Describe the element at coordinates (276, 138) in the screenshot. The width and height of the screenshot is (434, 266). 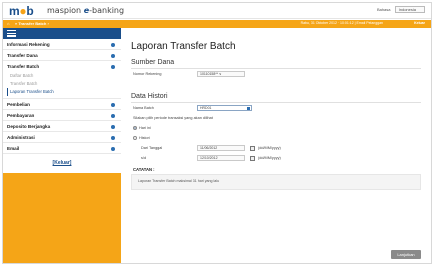
I see `row-option-history: Histori` at that location.